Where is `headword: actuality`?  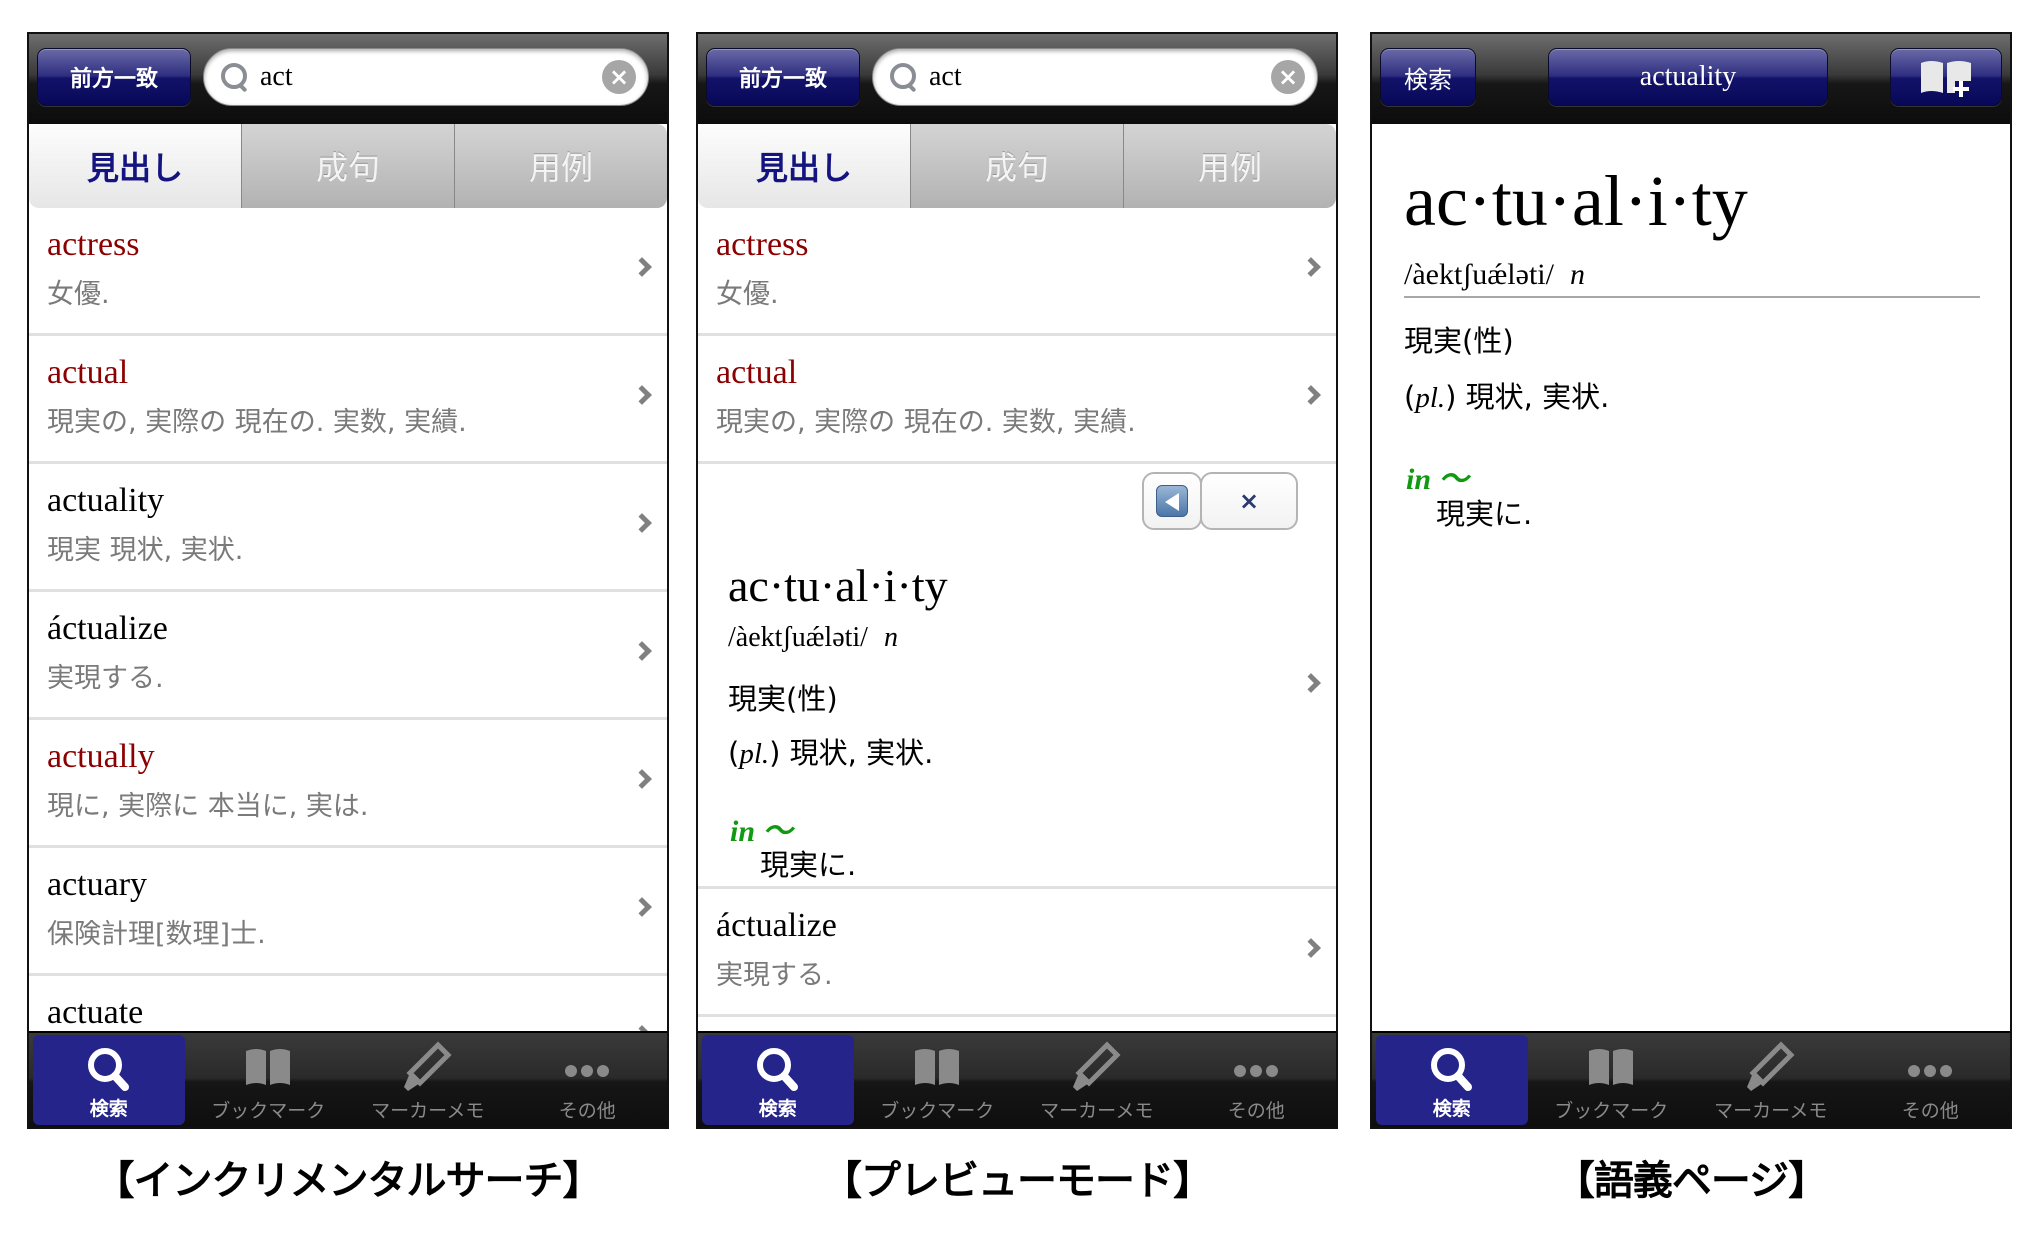
headword: actuality is located at coordinates (106, 500).